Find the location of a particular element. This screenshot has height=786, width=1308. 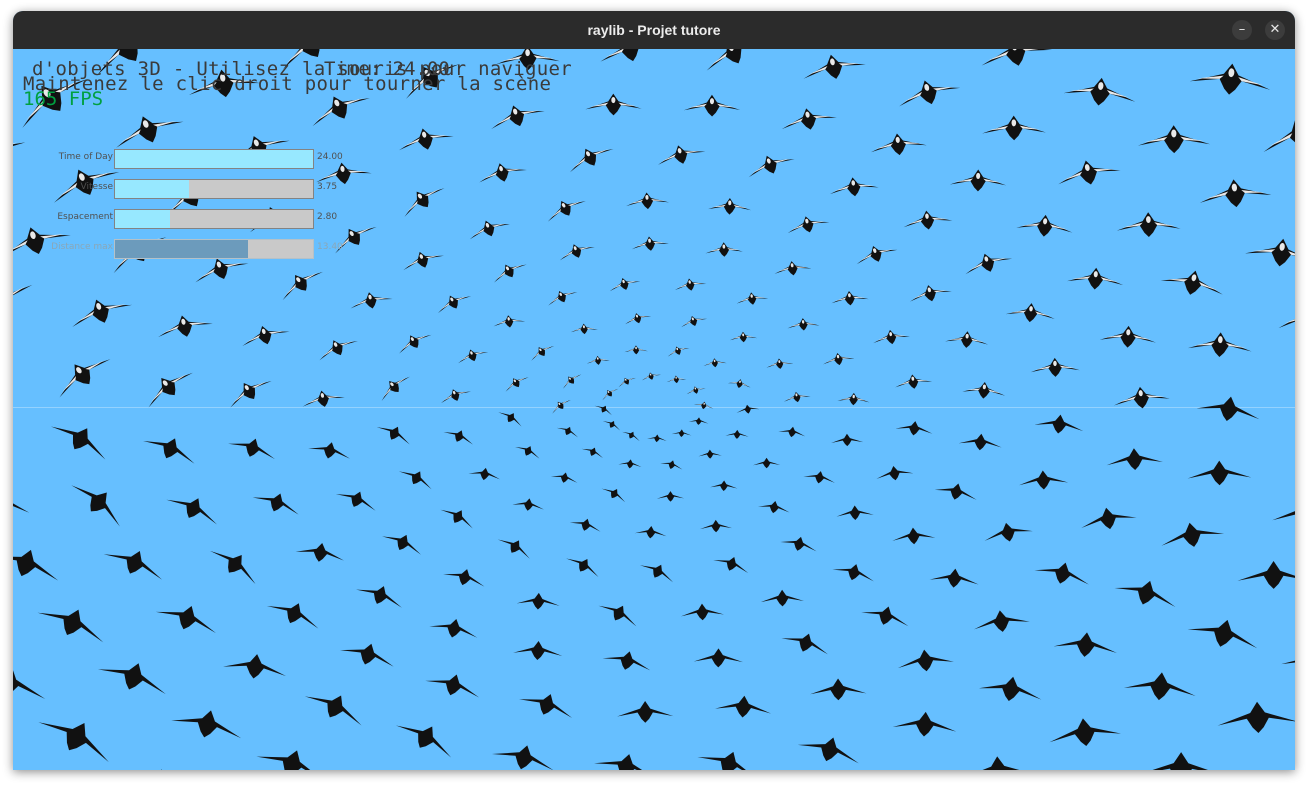

fps-counter: 165 FPS is located at coordinates (63, 99).